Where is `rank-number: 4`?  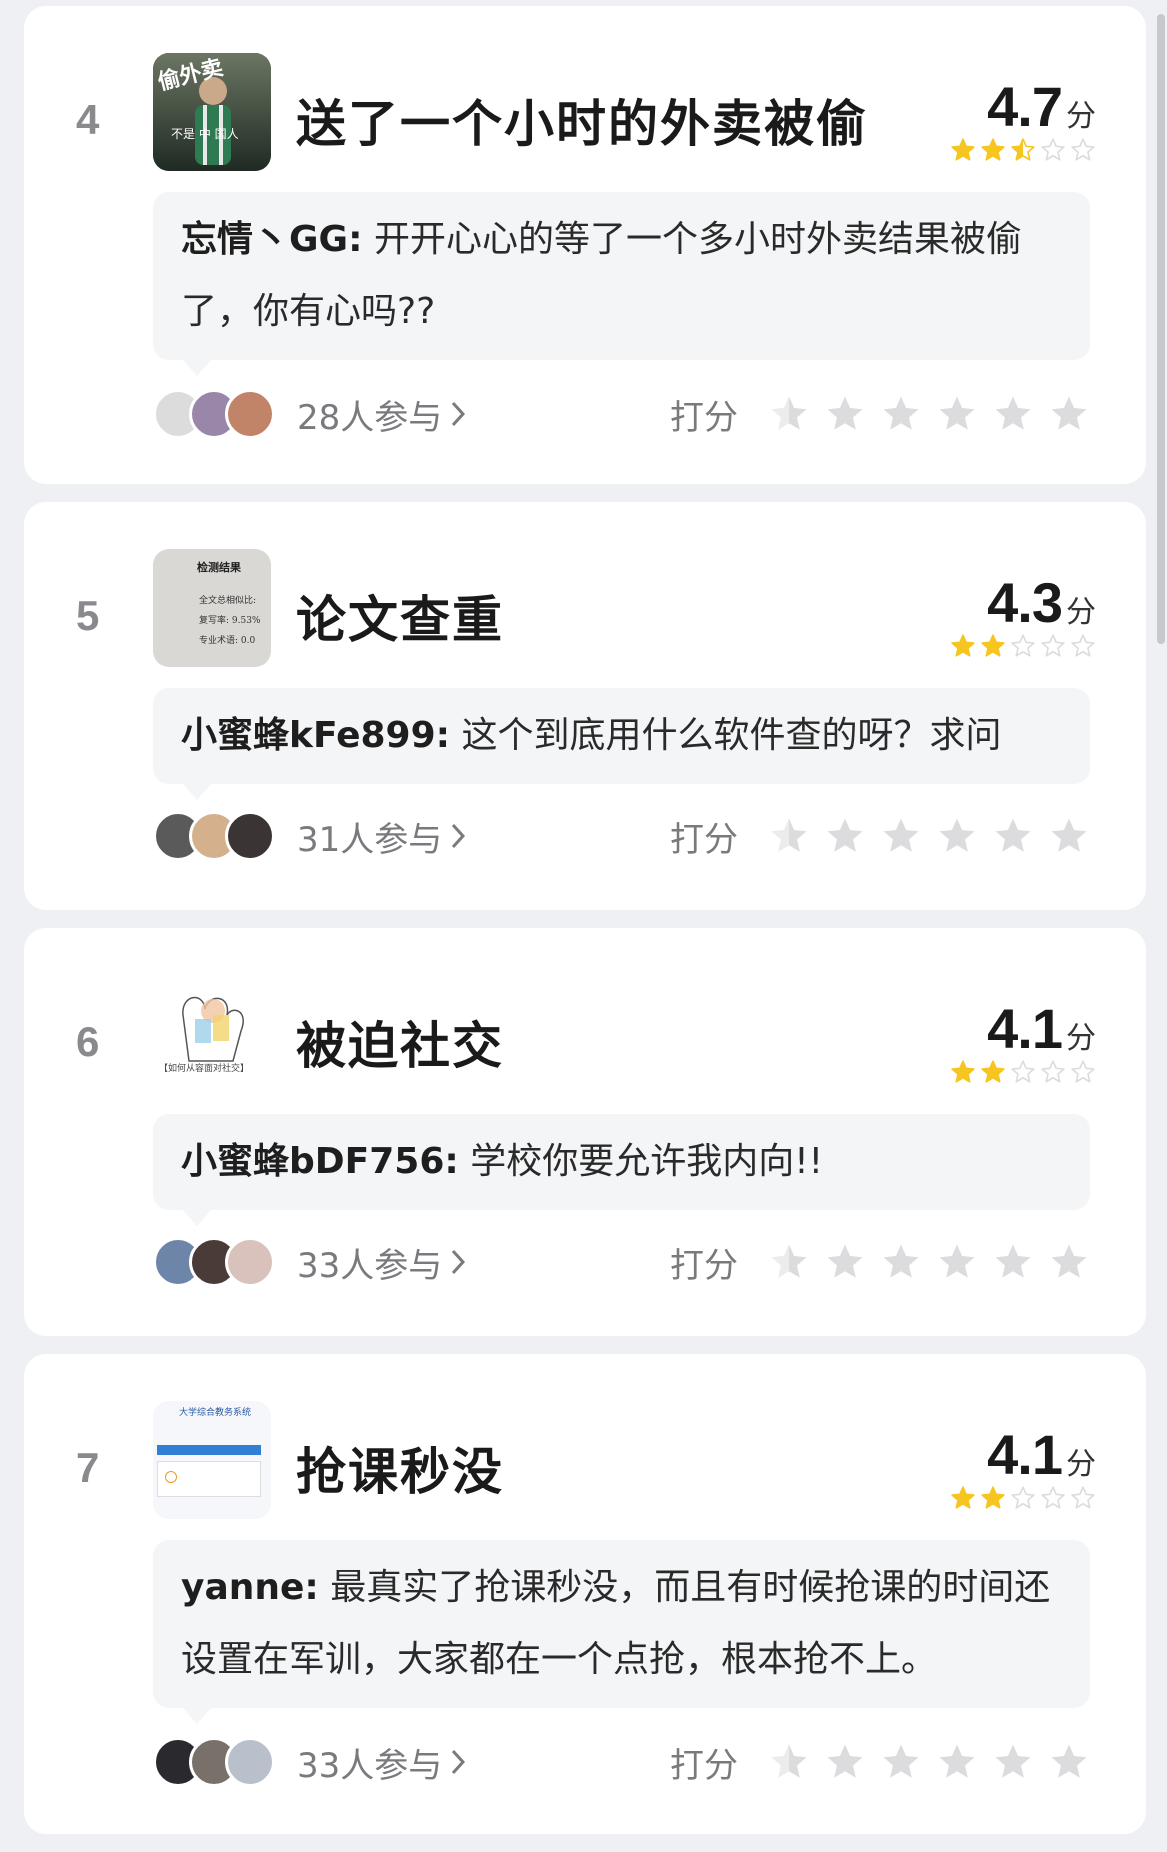
rank-number: 4 is located at coordinates (88, 119).